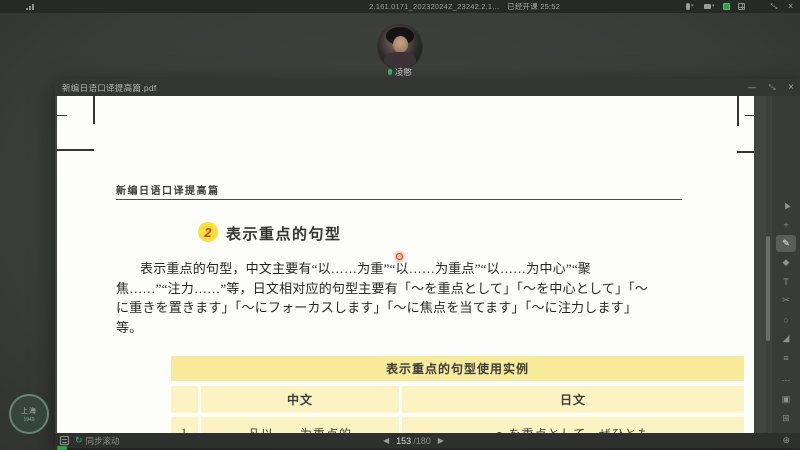 The image size is (800, 450). I want to click on camera-icon, so click(707, 6).